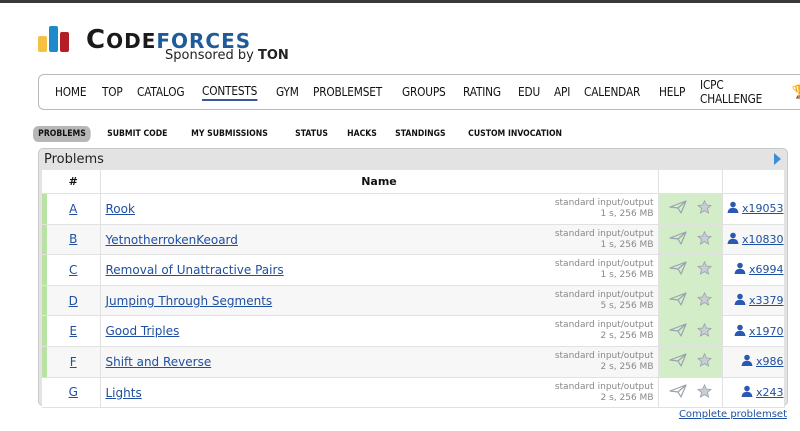  I want to click on col-name-header: Name, so click(379, 182).